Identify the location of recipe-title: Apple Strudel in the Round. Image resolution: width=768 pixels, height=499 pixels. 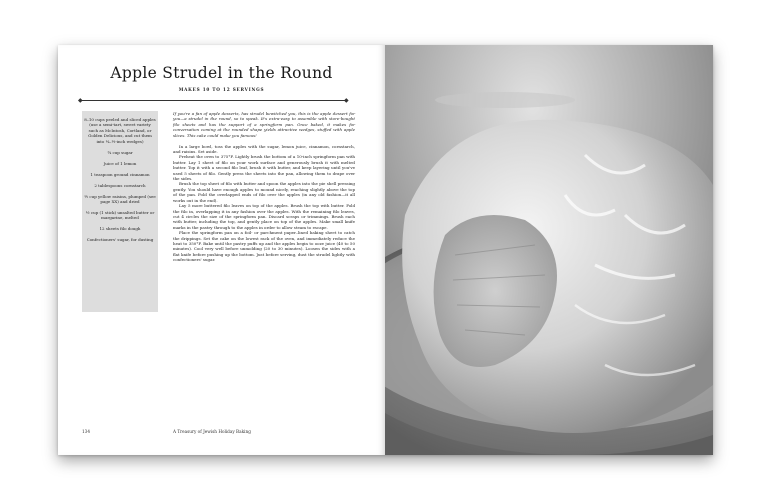
(221, 73).